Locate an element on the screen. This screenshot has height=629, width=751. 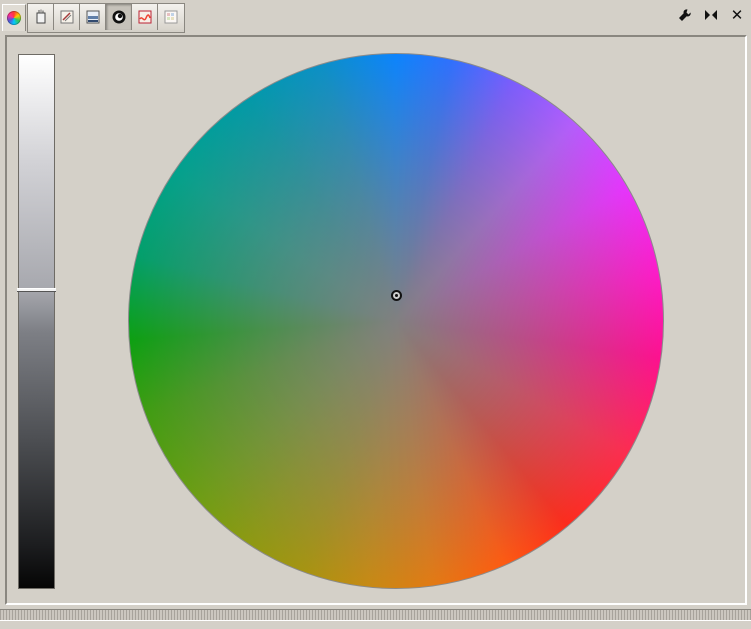
picker-mode-toolbar is located at coordinates (106, 18).